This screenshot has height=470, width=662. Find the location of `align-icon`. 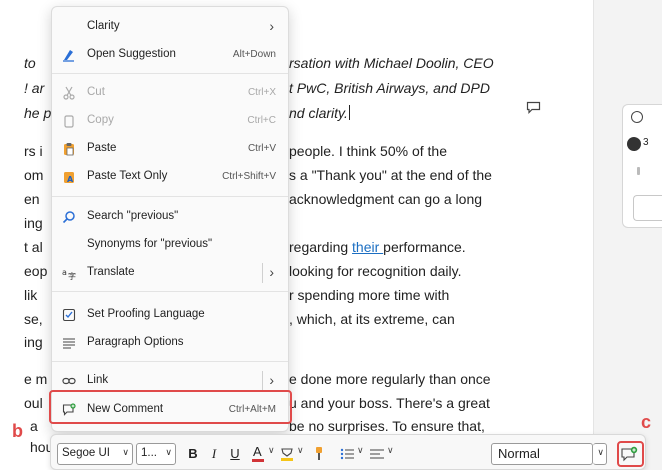

align-icon is located at coordinates (377, 454).